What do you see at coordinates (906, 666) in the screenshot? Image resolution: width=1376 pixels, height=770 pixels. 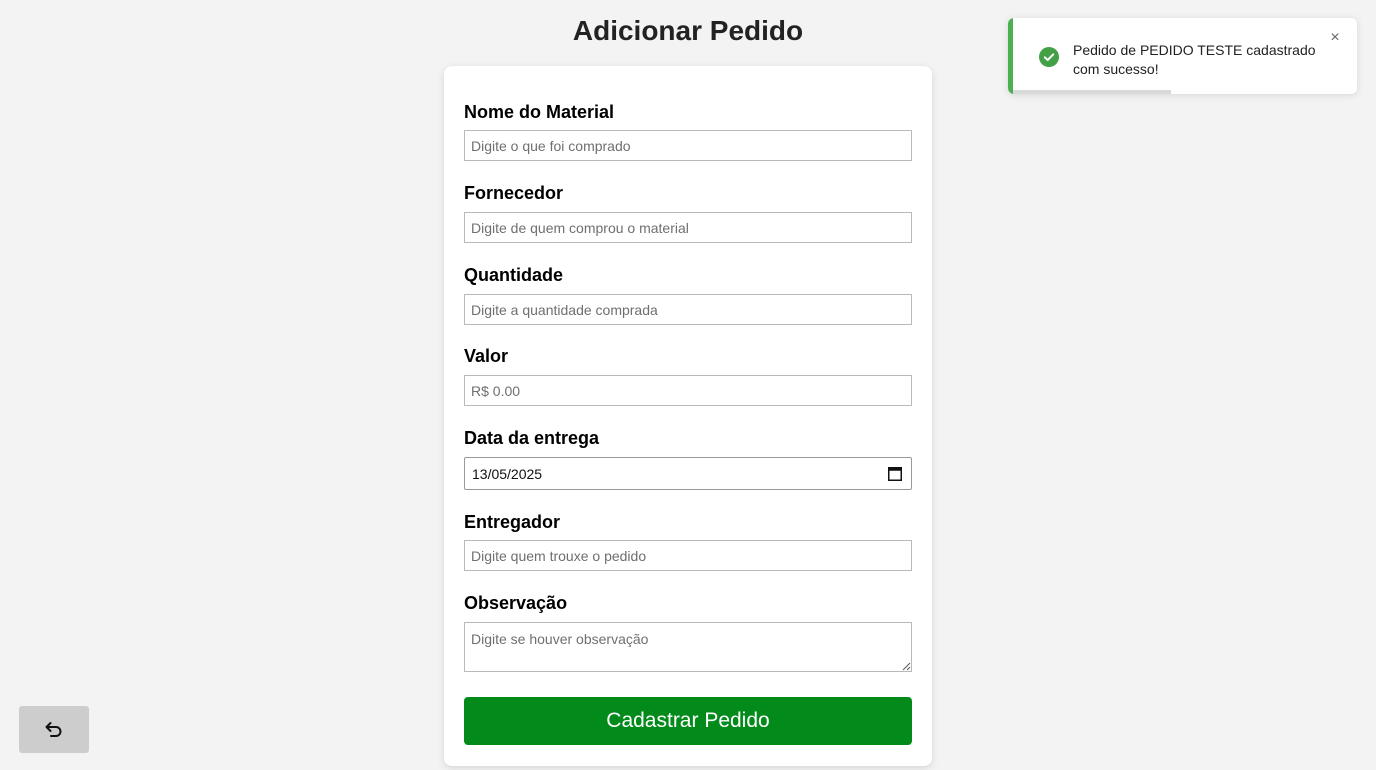 I see `resize-handle-icon` at bounding box center [906, 666].